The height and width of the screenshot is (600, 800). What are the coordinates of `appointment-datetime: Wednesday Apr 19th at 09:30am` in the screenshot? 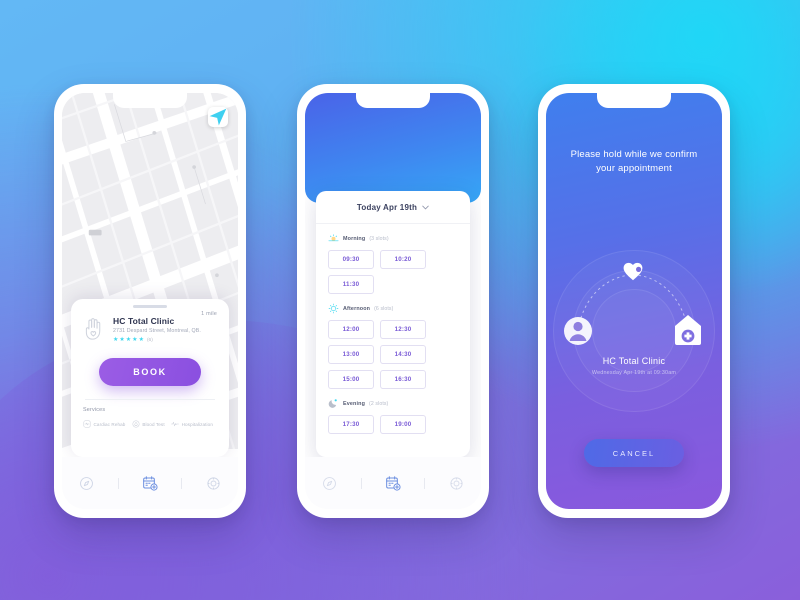 It's located at (634, 373).